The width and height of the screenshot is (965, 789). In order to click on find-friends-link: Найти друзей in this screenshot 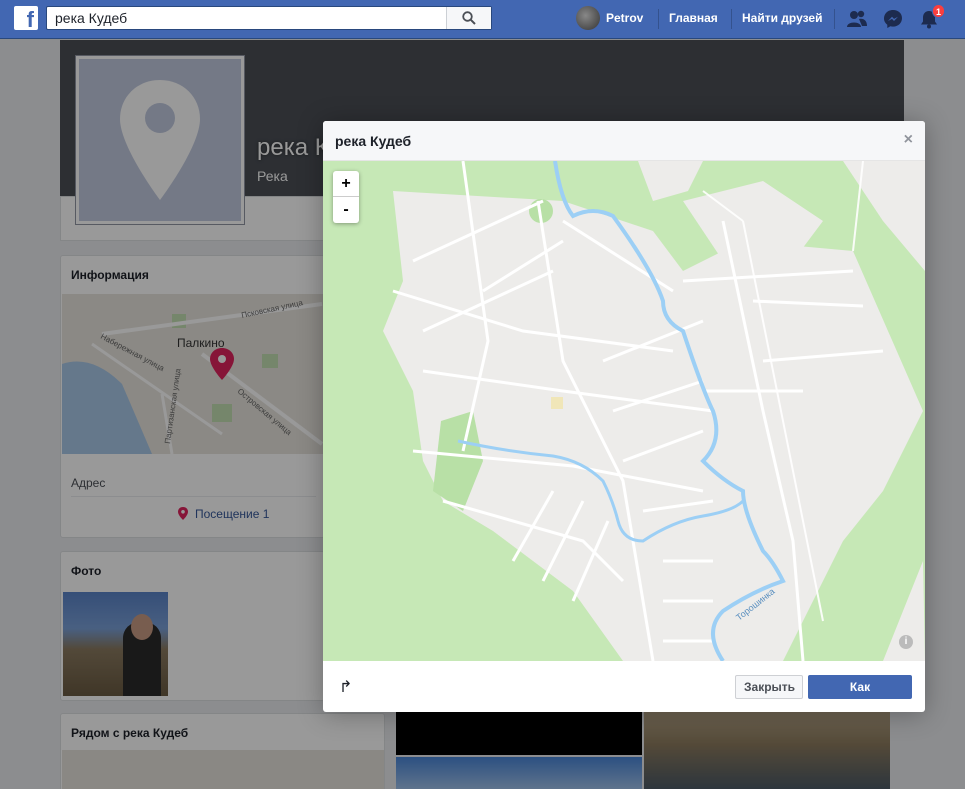, I will do `click(782, 18)`.